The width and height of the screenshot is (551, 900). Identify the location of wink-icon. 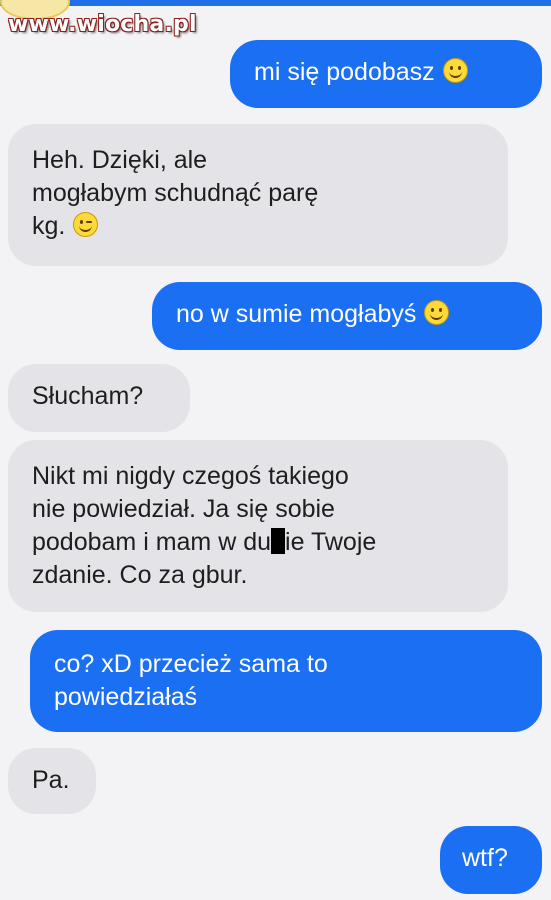
(86, 224).